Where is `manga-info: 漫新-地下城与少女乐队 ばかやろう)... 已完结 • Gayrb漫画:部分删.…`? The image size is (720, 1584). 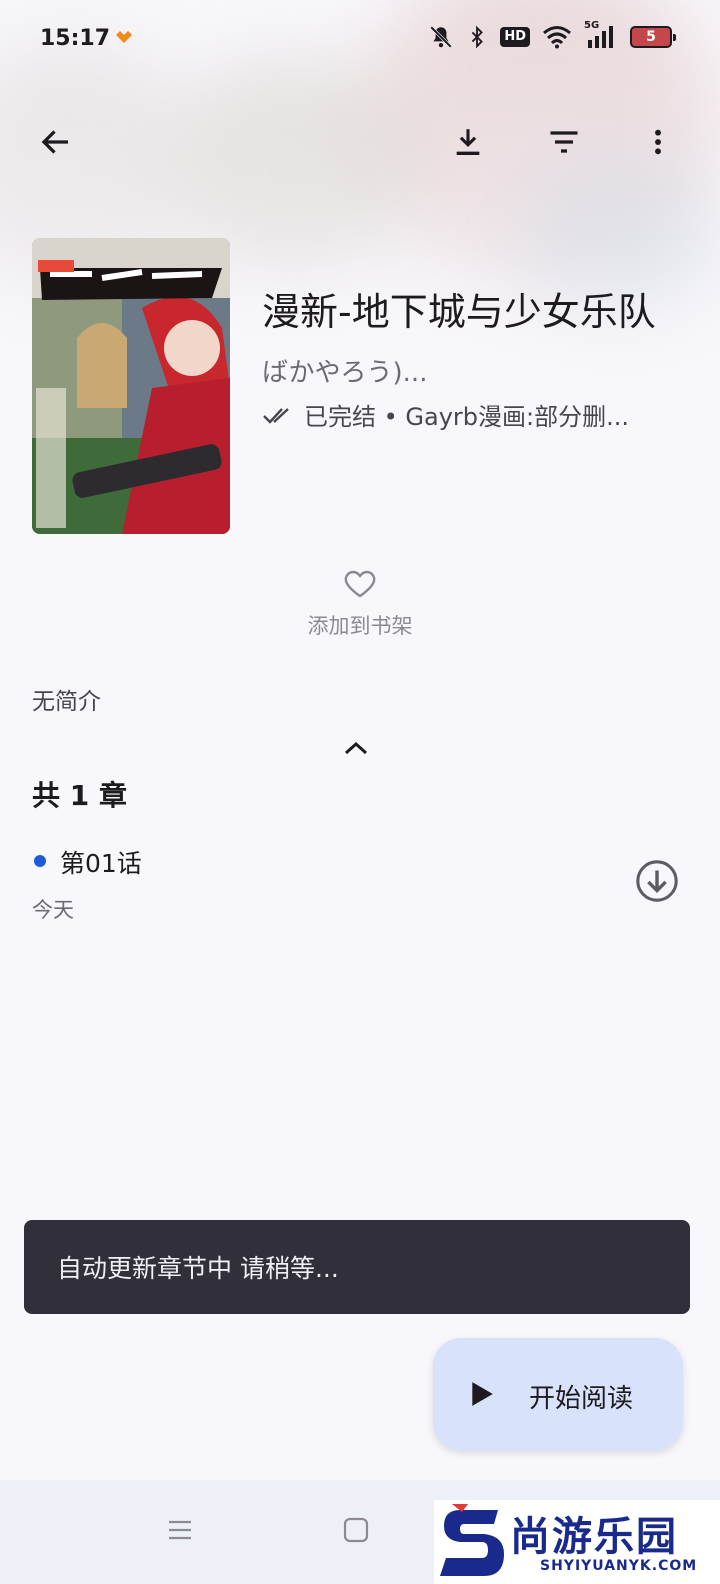
manga-info: 漫新-地下城与少女乐队 ばかやろう)... 已完结 • Gayrb漫画:部分删.… is located at coordinates (472, 359).